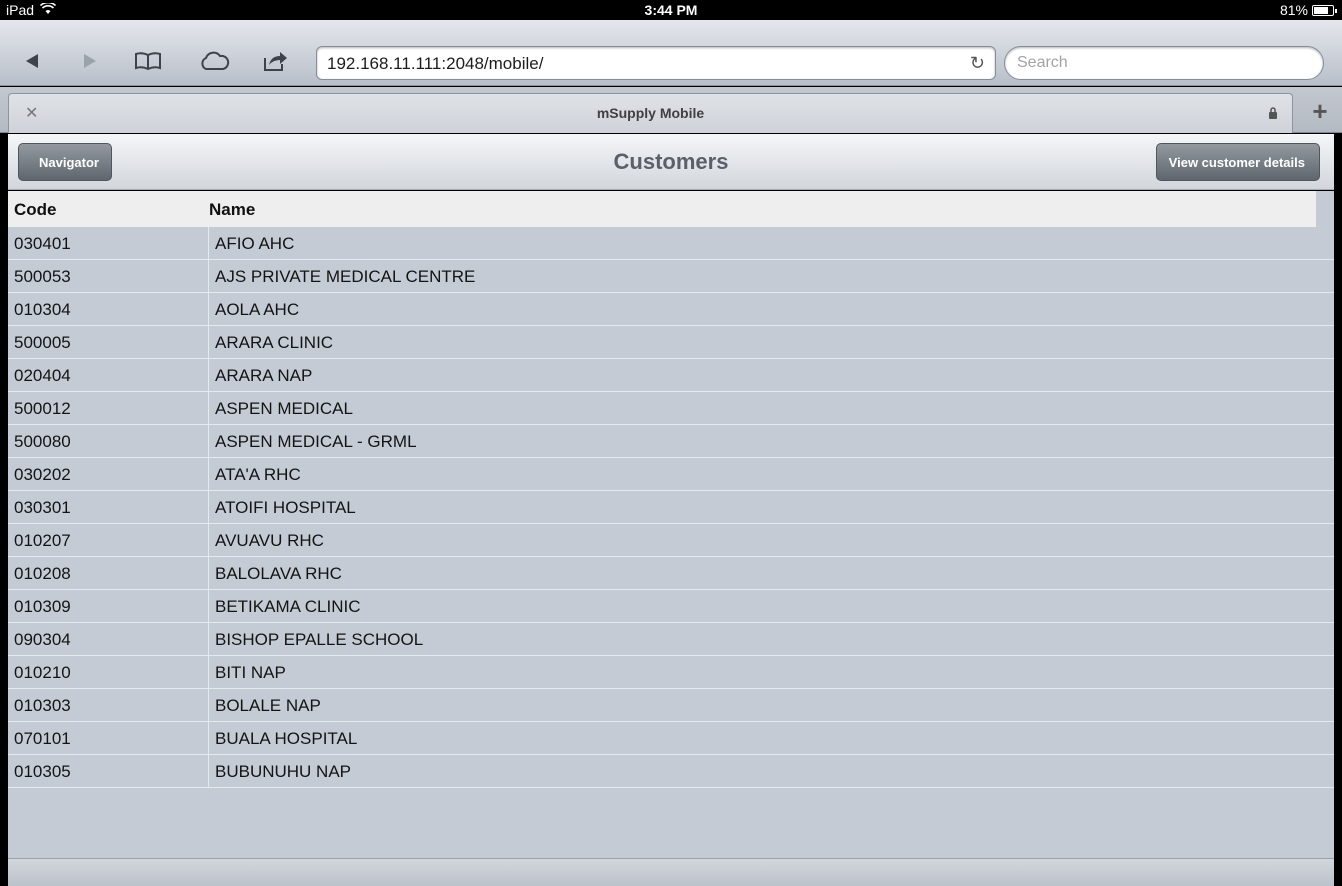 The image size is (1342, 886). Describe the element at coordinates (90, 61) in the screenshot. I see `forward-arrow-icon` at that location.